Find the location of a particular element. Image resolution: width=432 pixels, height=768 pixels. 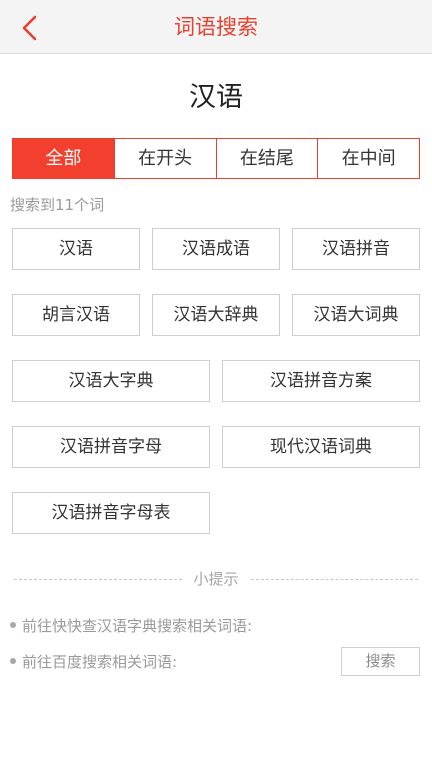

tip-text: 前往百度搜索相关词语: is located at coordinates (100, 661).